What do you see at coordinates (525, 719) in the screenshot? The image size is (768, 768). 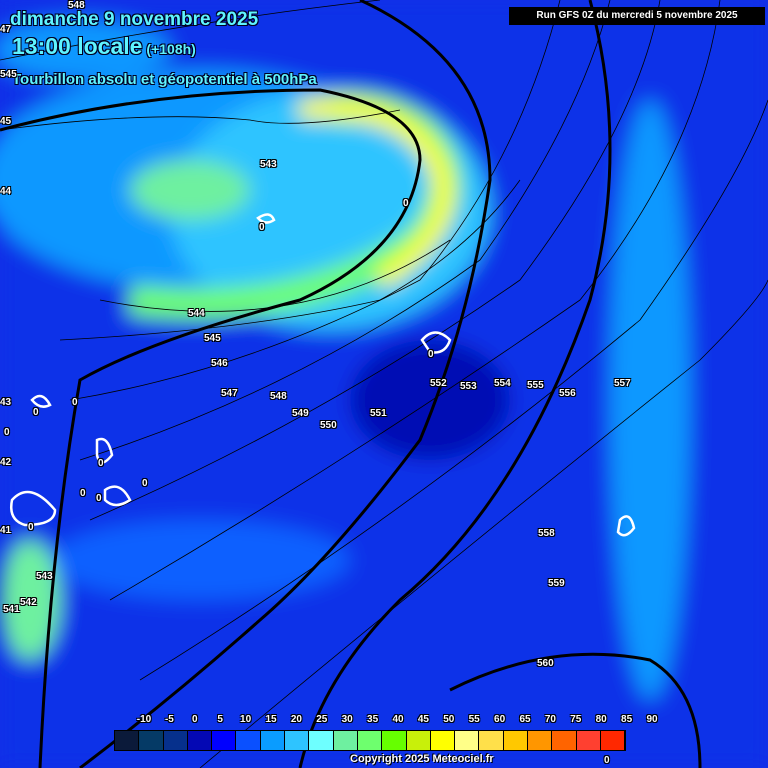 I see `legend-tick: 65` at bounding box center [525, 719].